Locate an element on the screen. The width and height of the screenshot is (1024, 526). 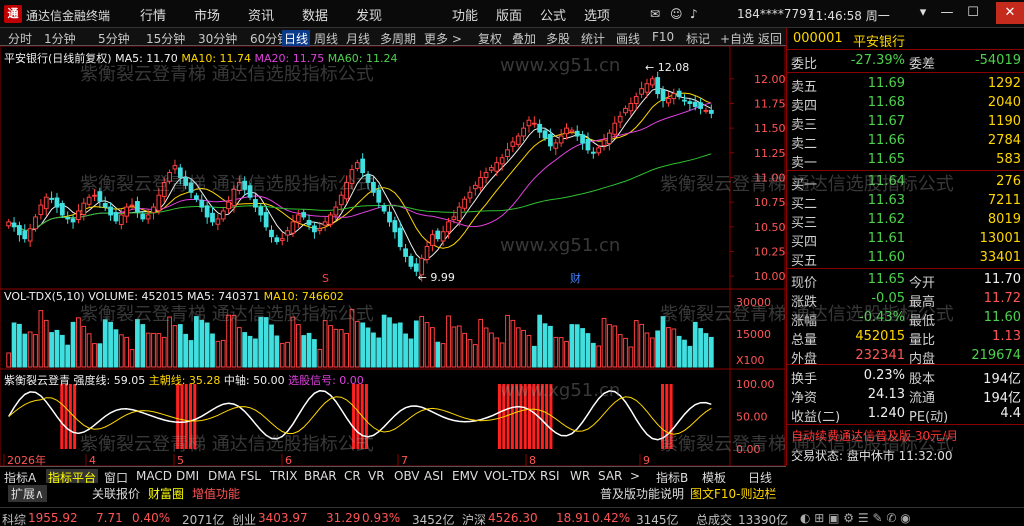
tab-daily: 日线 is located at coordinates (296, 38).